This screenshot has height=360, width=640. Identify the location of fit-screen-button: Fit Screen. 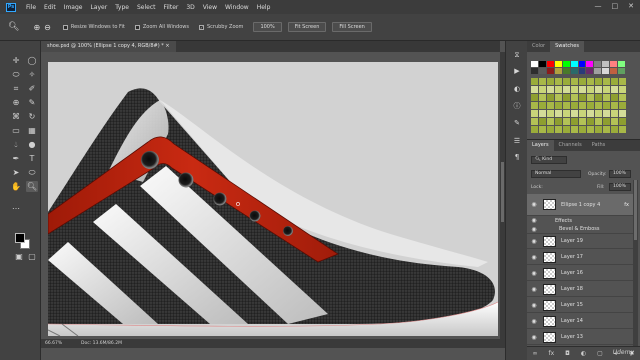
(307, 27).